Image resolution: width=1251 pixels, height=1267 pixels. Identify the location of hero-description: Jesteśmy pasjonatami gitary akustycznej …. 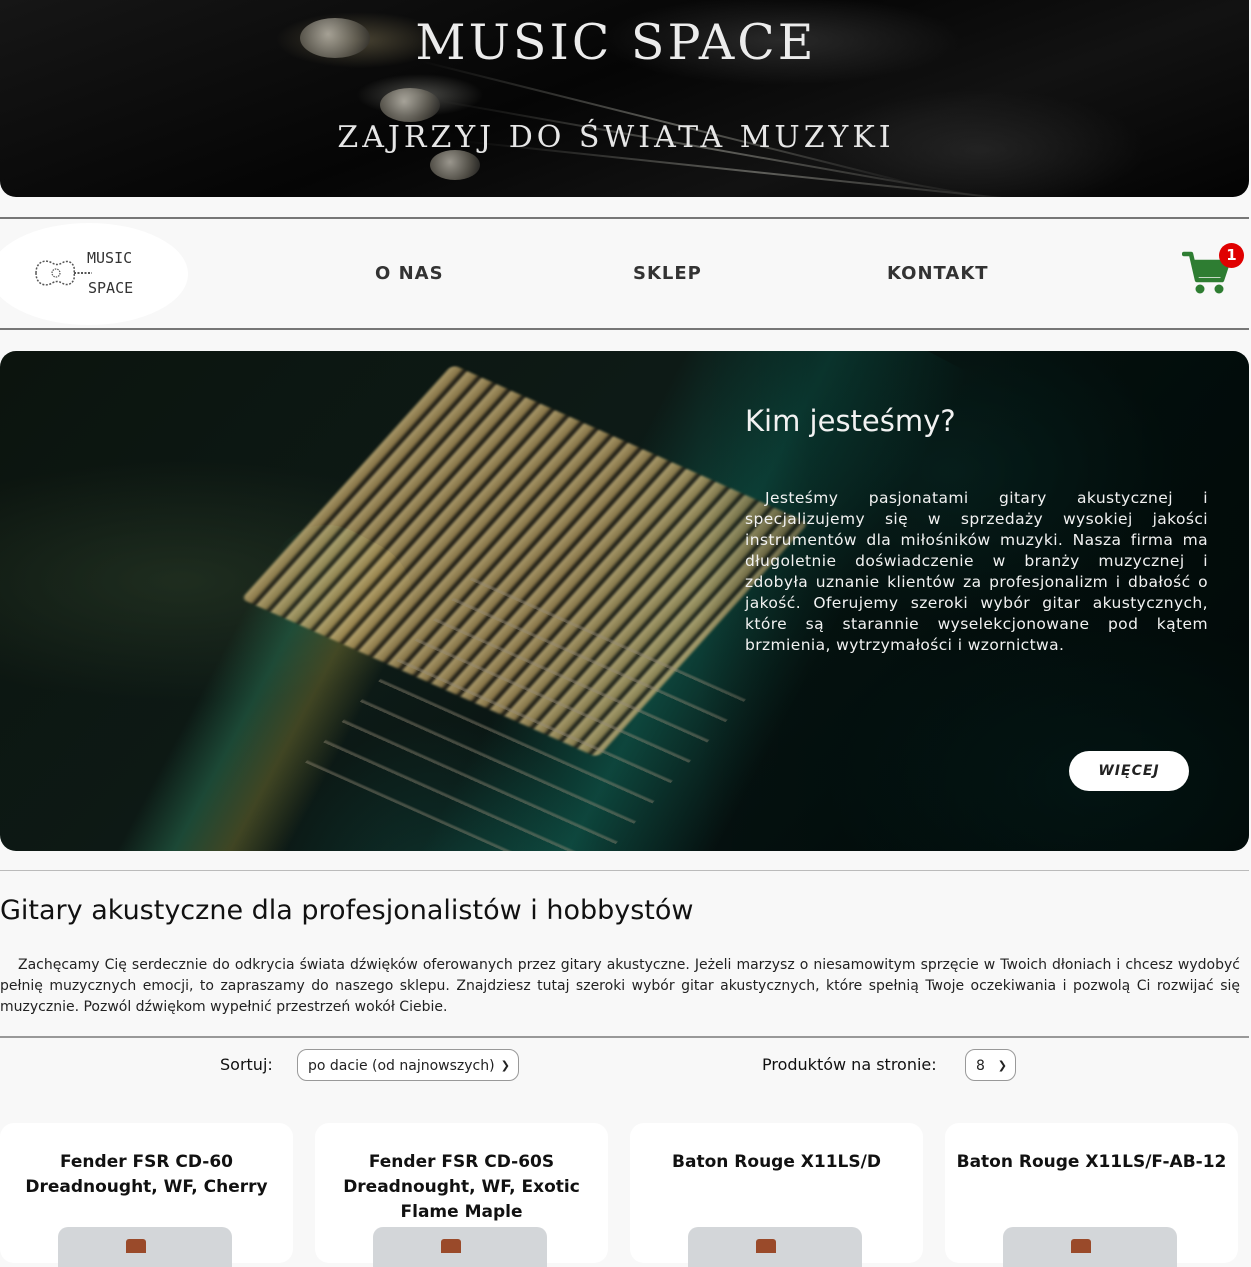
(976, 571).